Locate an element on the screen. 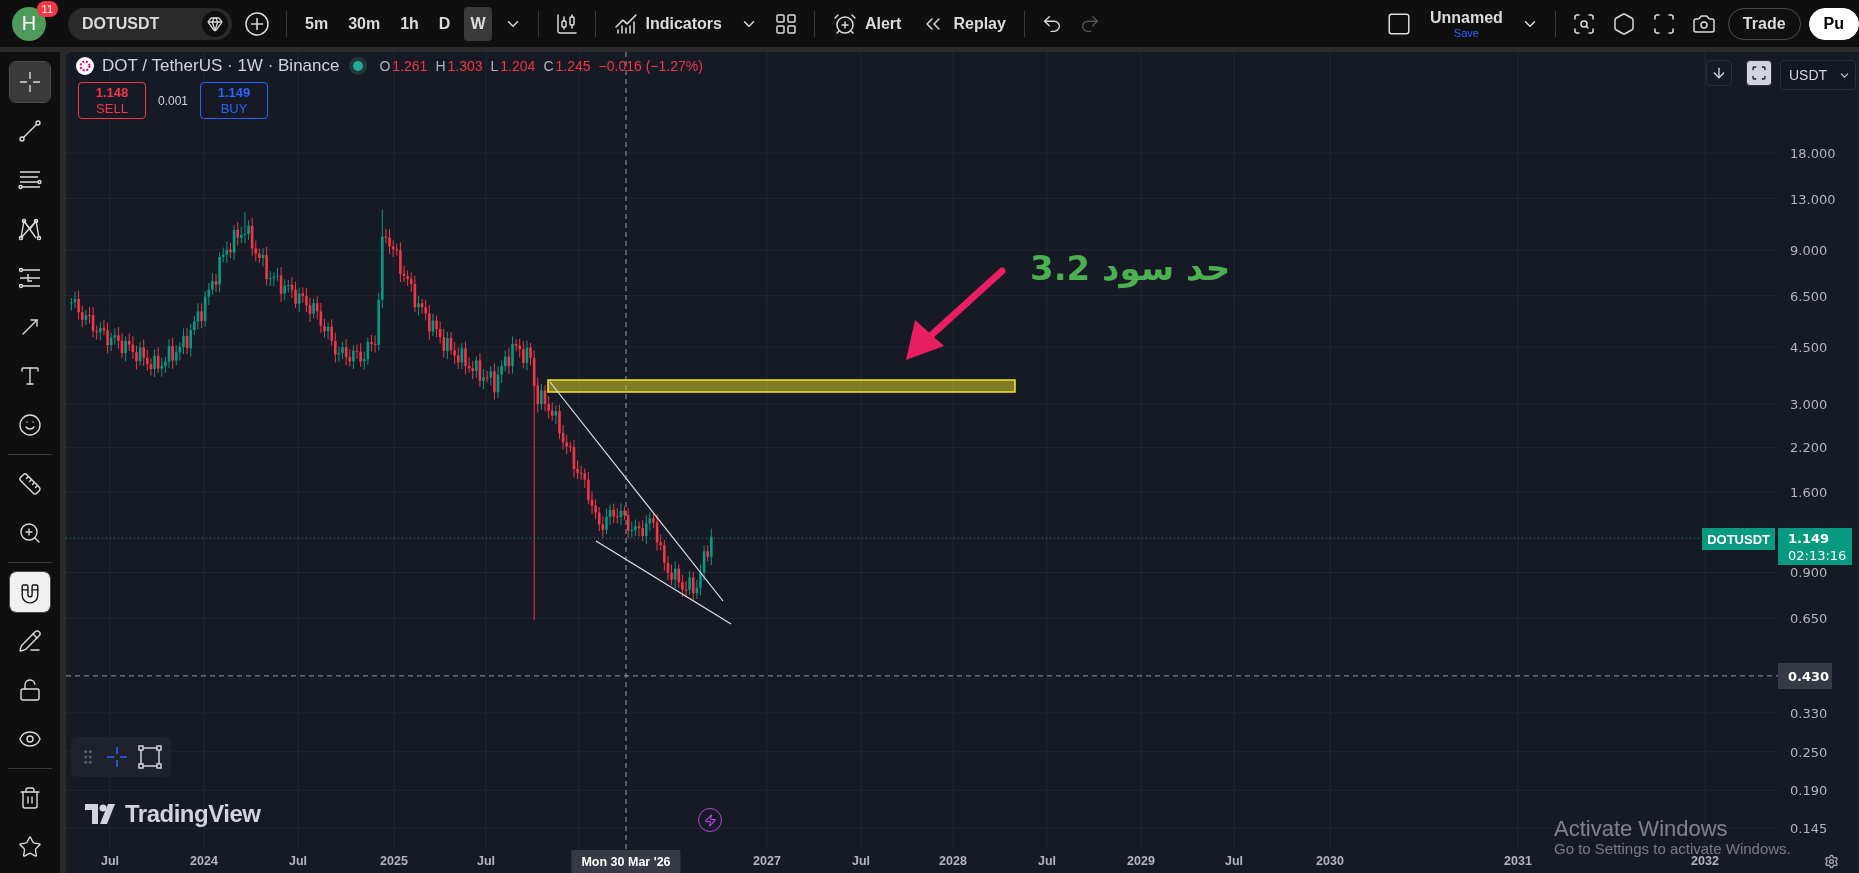 The image size is (1859, 873). currency-dropdown: USDT is located at coordinates (1818, 75).